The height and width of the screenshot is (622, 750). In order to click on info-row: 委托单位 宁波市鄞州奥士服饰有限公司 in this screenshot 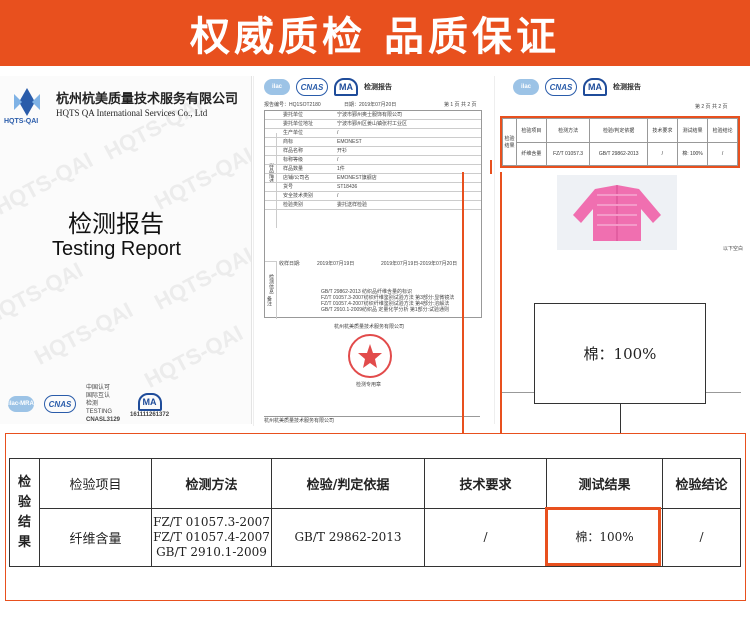, I will do `click(373, 115)`.